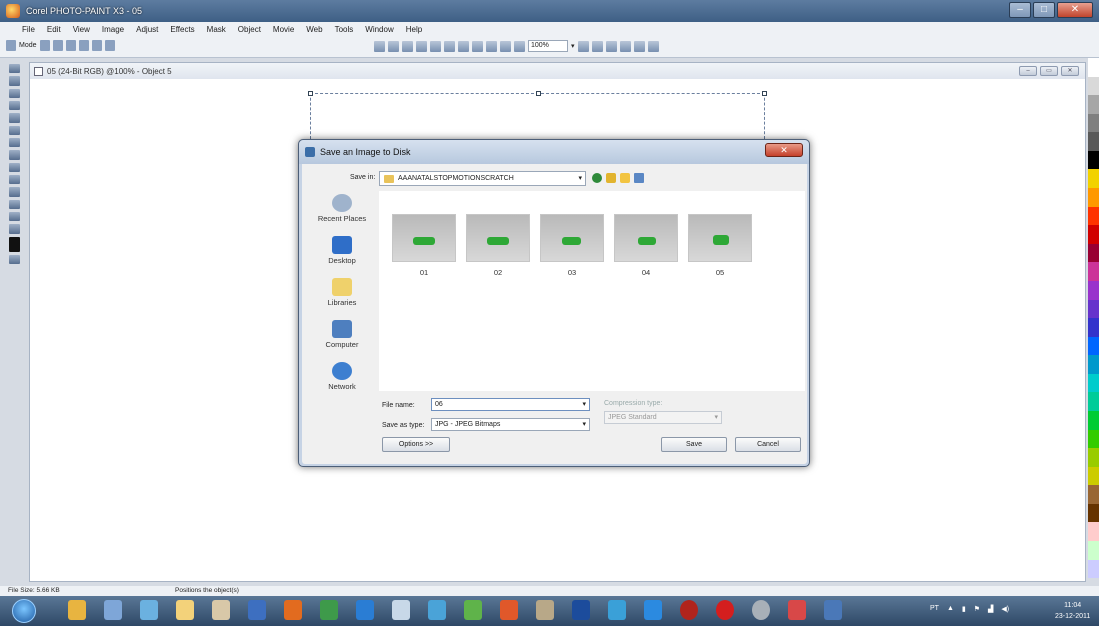 This screenshot has width=1099, height=626. Describe the element at coordinates (761, 610) in the screenshot. I see `skype-app-icon` at that location.